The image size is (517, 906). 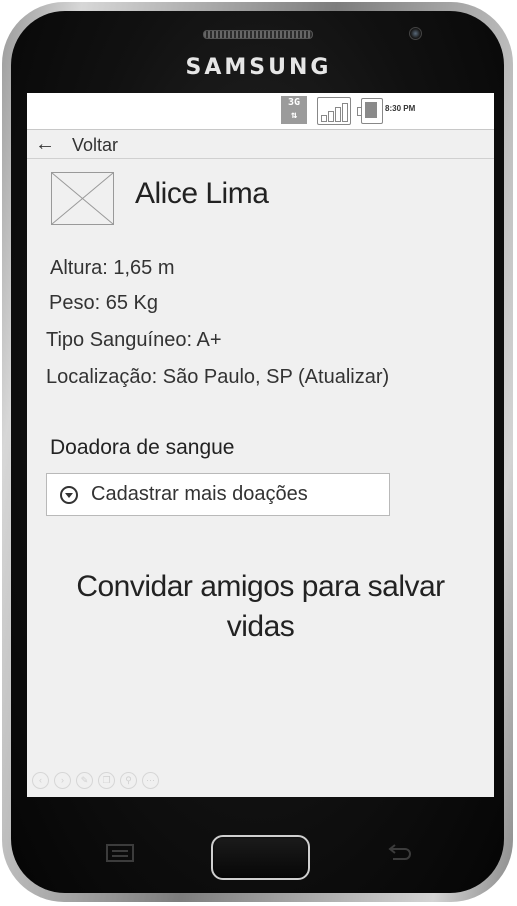 I want to click on battery-icon, so click(x=370, y=111).